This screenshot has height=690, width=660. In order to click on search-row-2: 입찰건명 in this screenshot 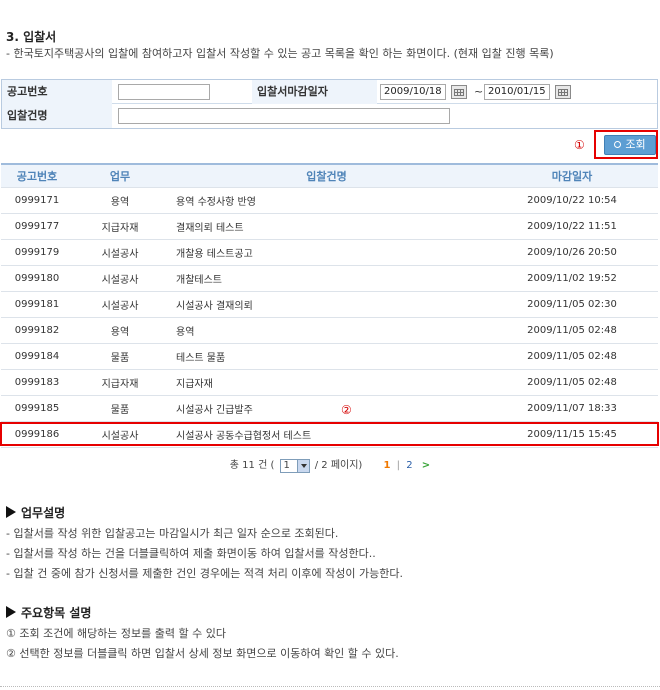, I will do `click(329, 116)`.